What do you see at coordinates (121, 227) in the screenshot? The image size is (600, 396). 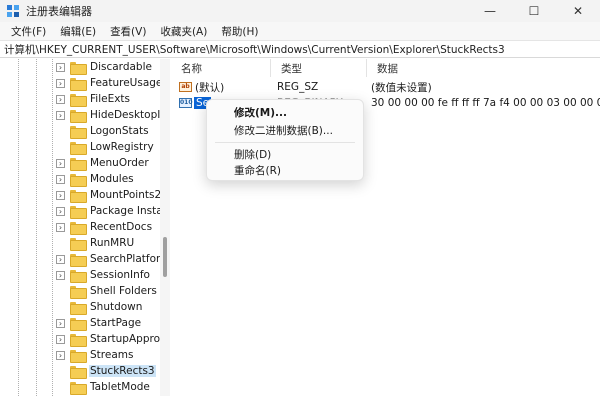 I see `tree-item-label: RecentDocs` at bounding box center [121, 227].